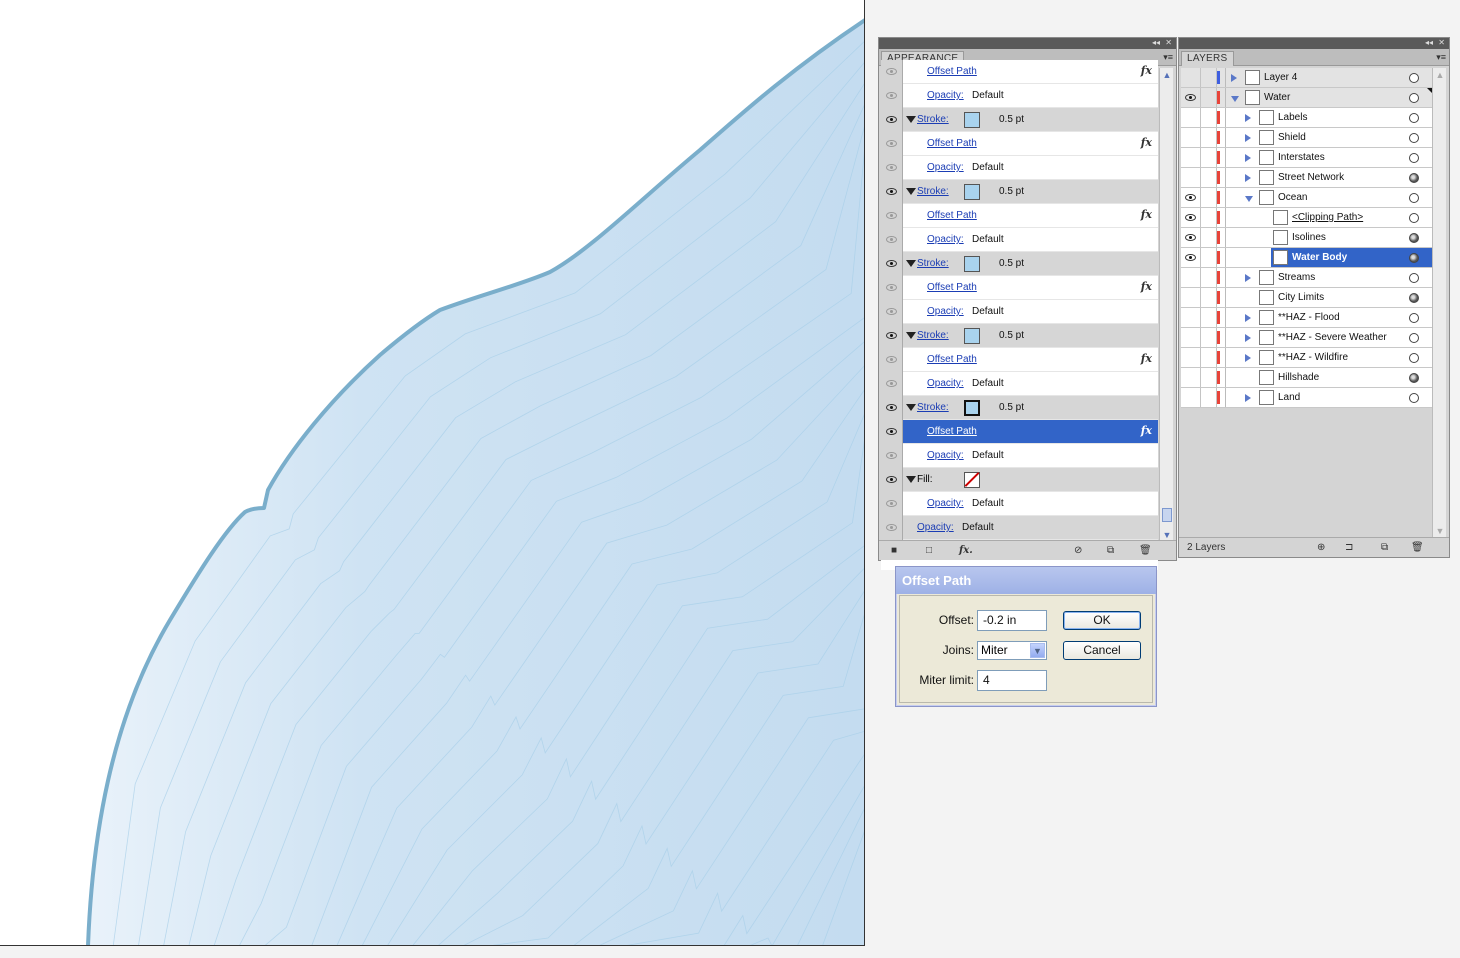 Image resolution: width=1460 pixels, height=958 pixels. I want to click on fx-icon: fx, so click(1146, 142).